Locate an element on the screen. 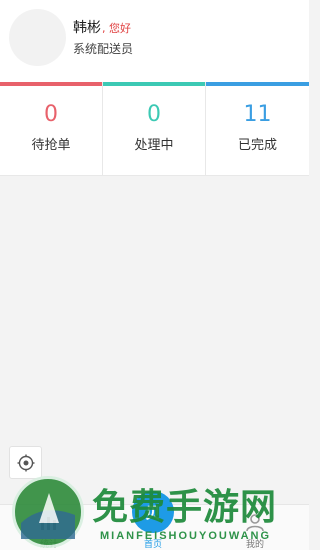 Image resolution: width=320 pixels, height=550 pixels. home-icon-glyph: 贝 is located at coordinates (153, 512).